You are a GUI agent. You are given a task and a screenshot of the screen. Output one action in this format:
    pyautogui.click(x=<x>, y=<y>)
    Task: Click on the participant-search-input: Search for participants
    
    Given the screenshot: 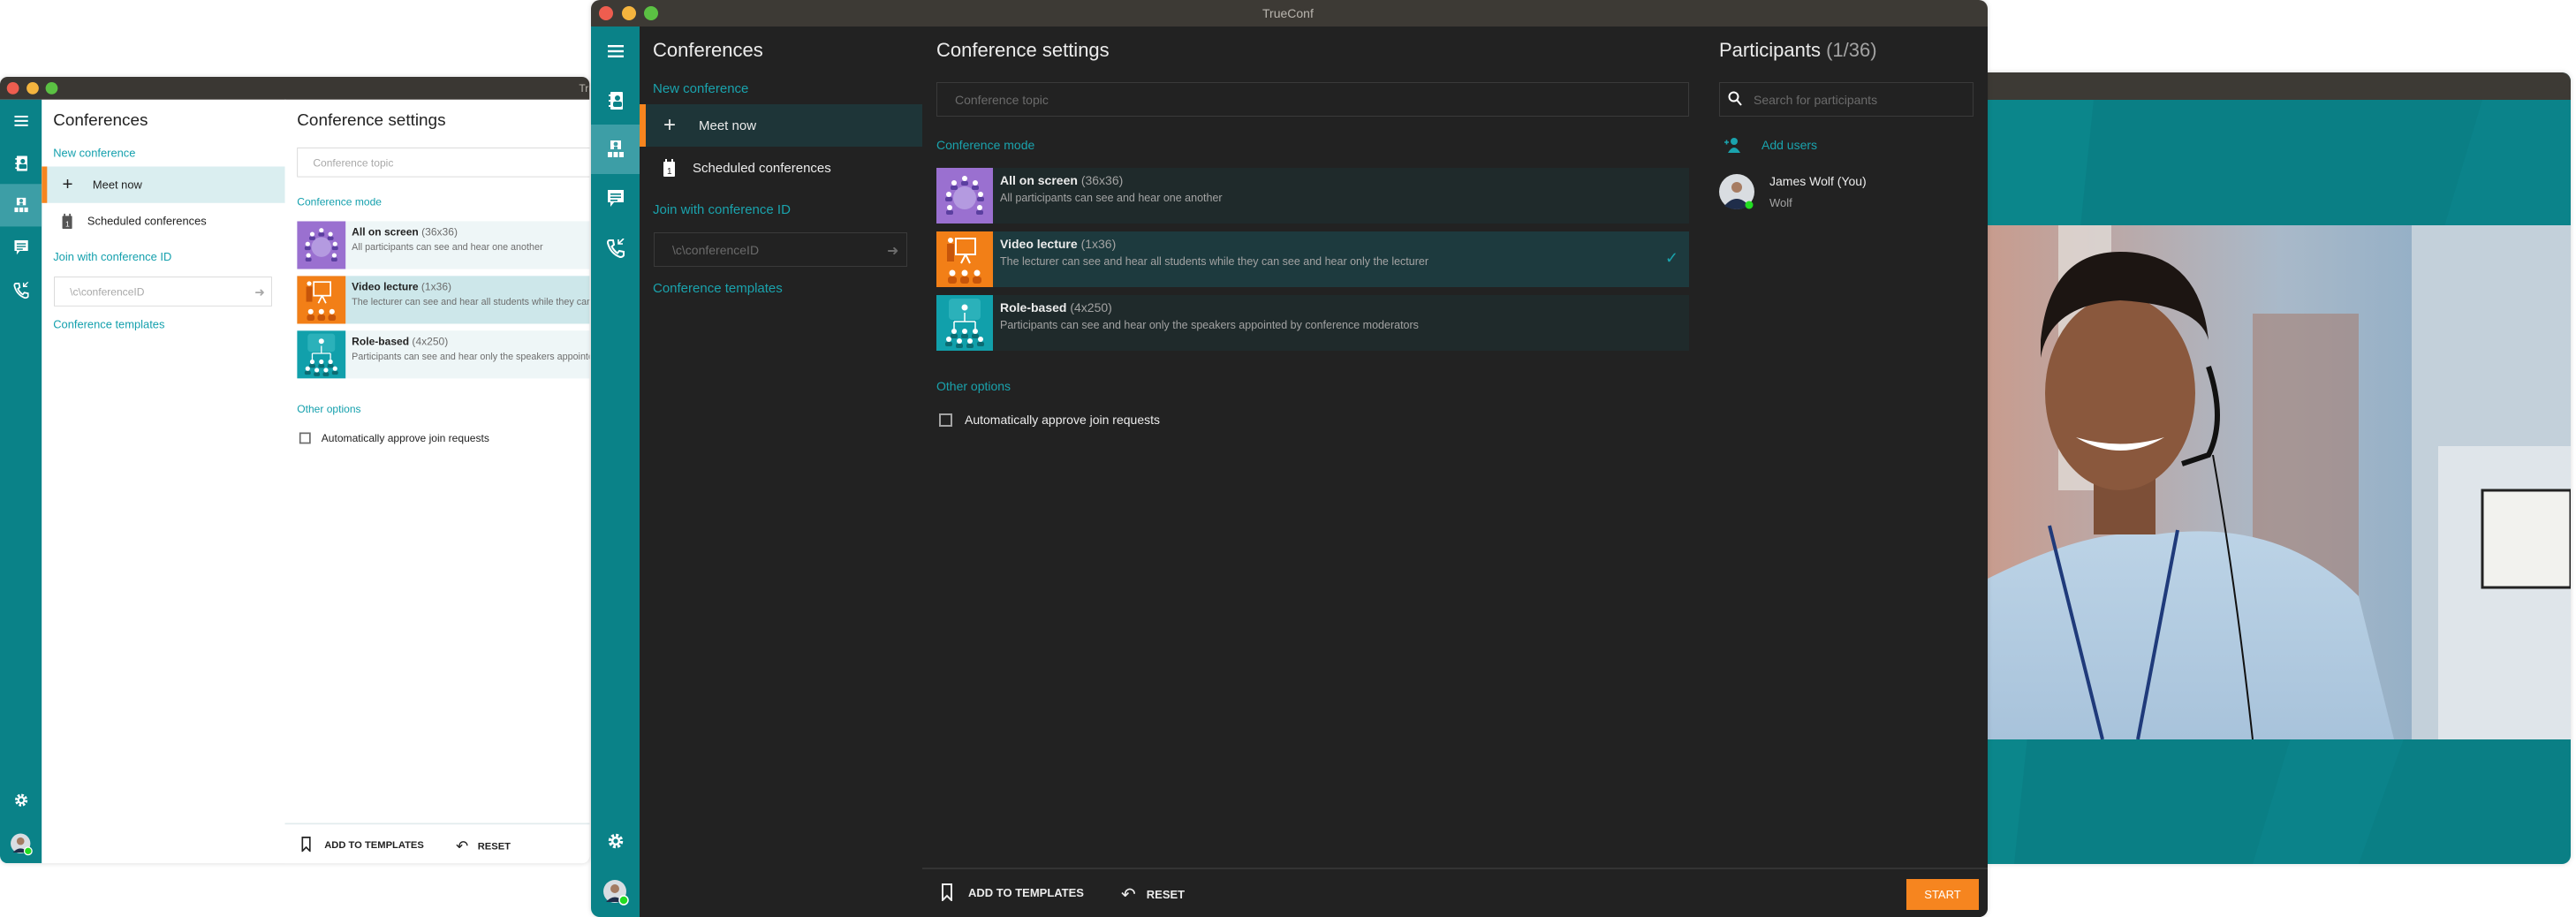 What is the action you would take?
    pyautogui.click(x=1847, y=100)
    